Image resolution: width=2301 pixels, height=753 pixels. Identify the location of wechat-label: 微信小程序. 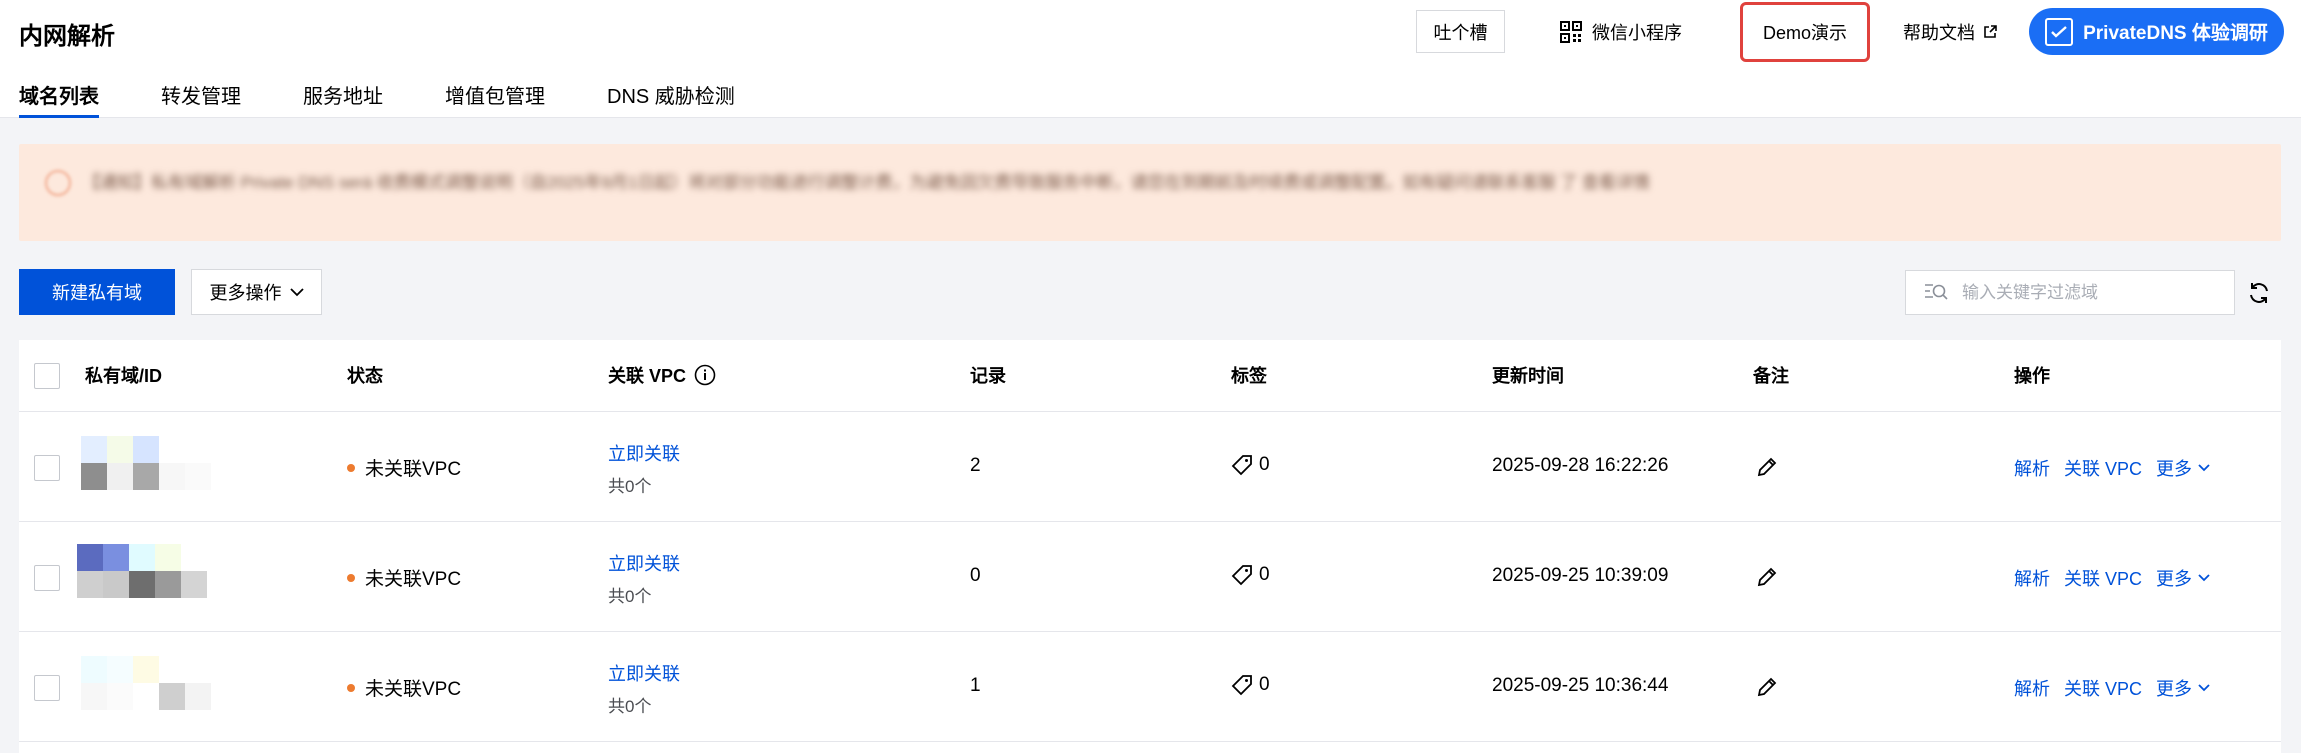
(1637, 32).